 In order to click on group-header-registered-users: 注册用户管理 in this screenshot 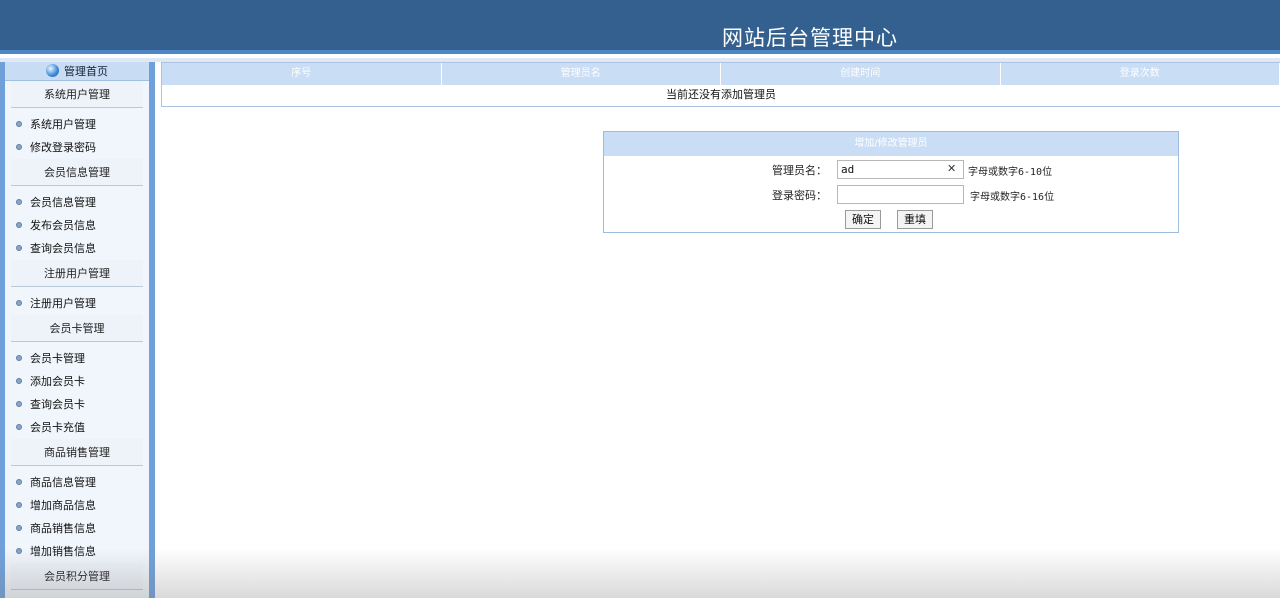, I will do `click(77, 273)`.